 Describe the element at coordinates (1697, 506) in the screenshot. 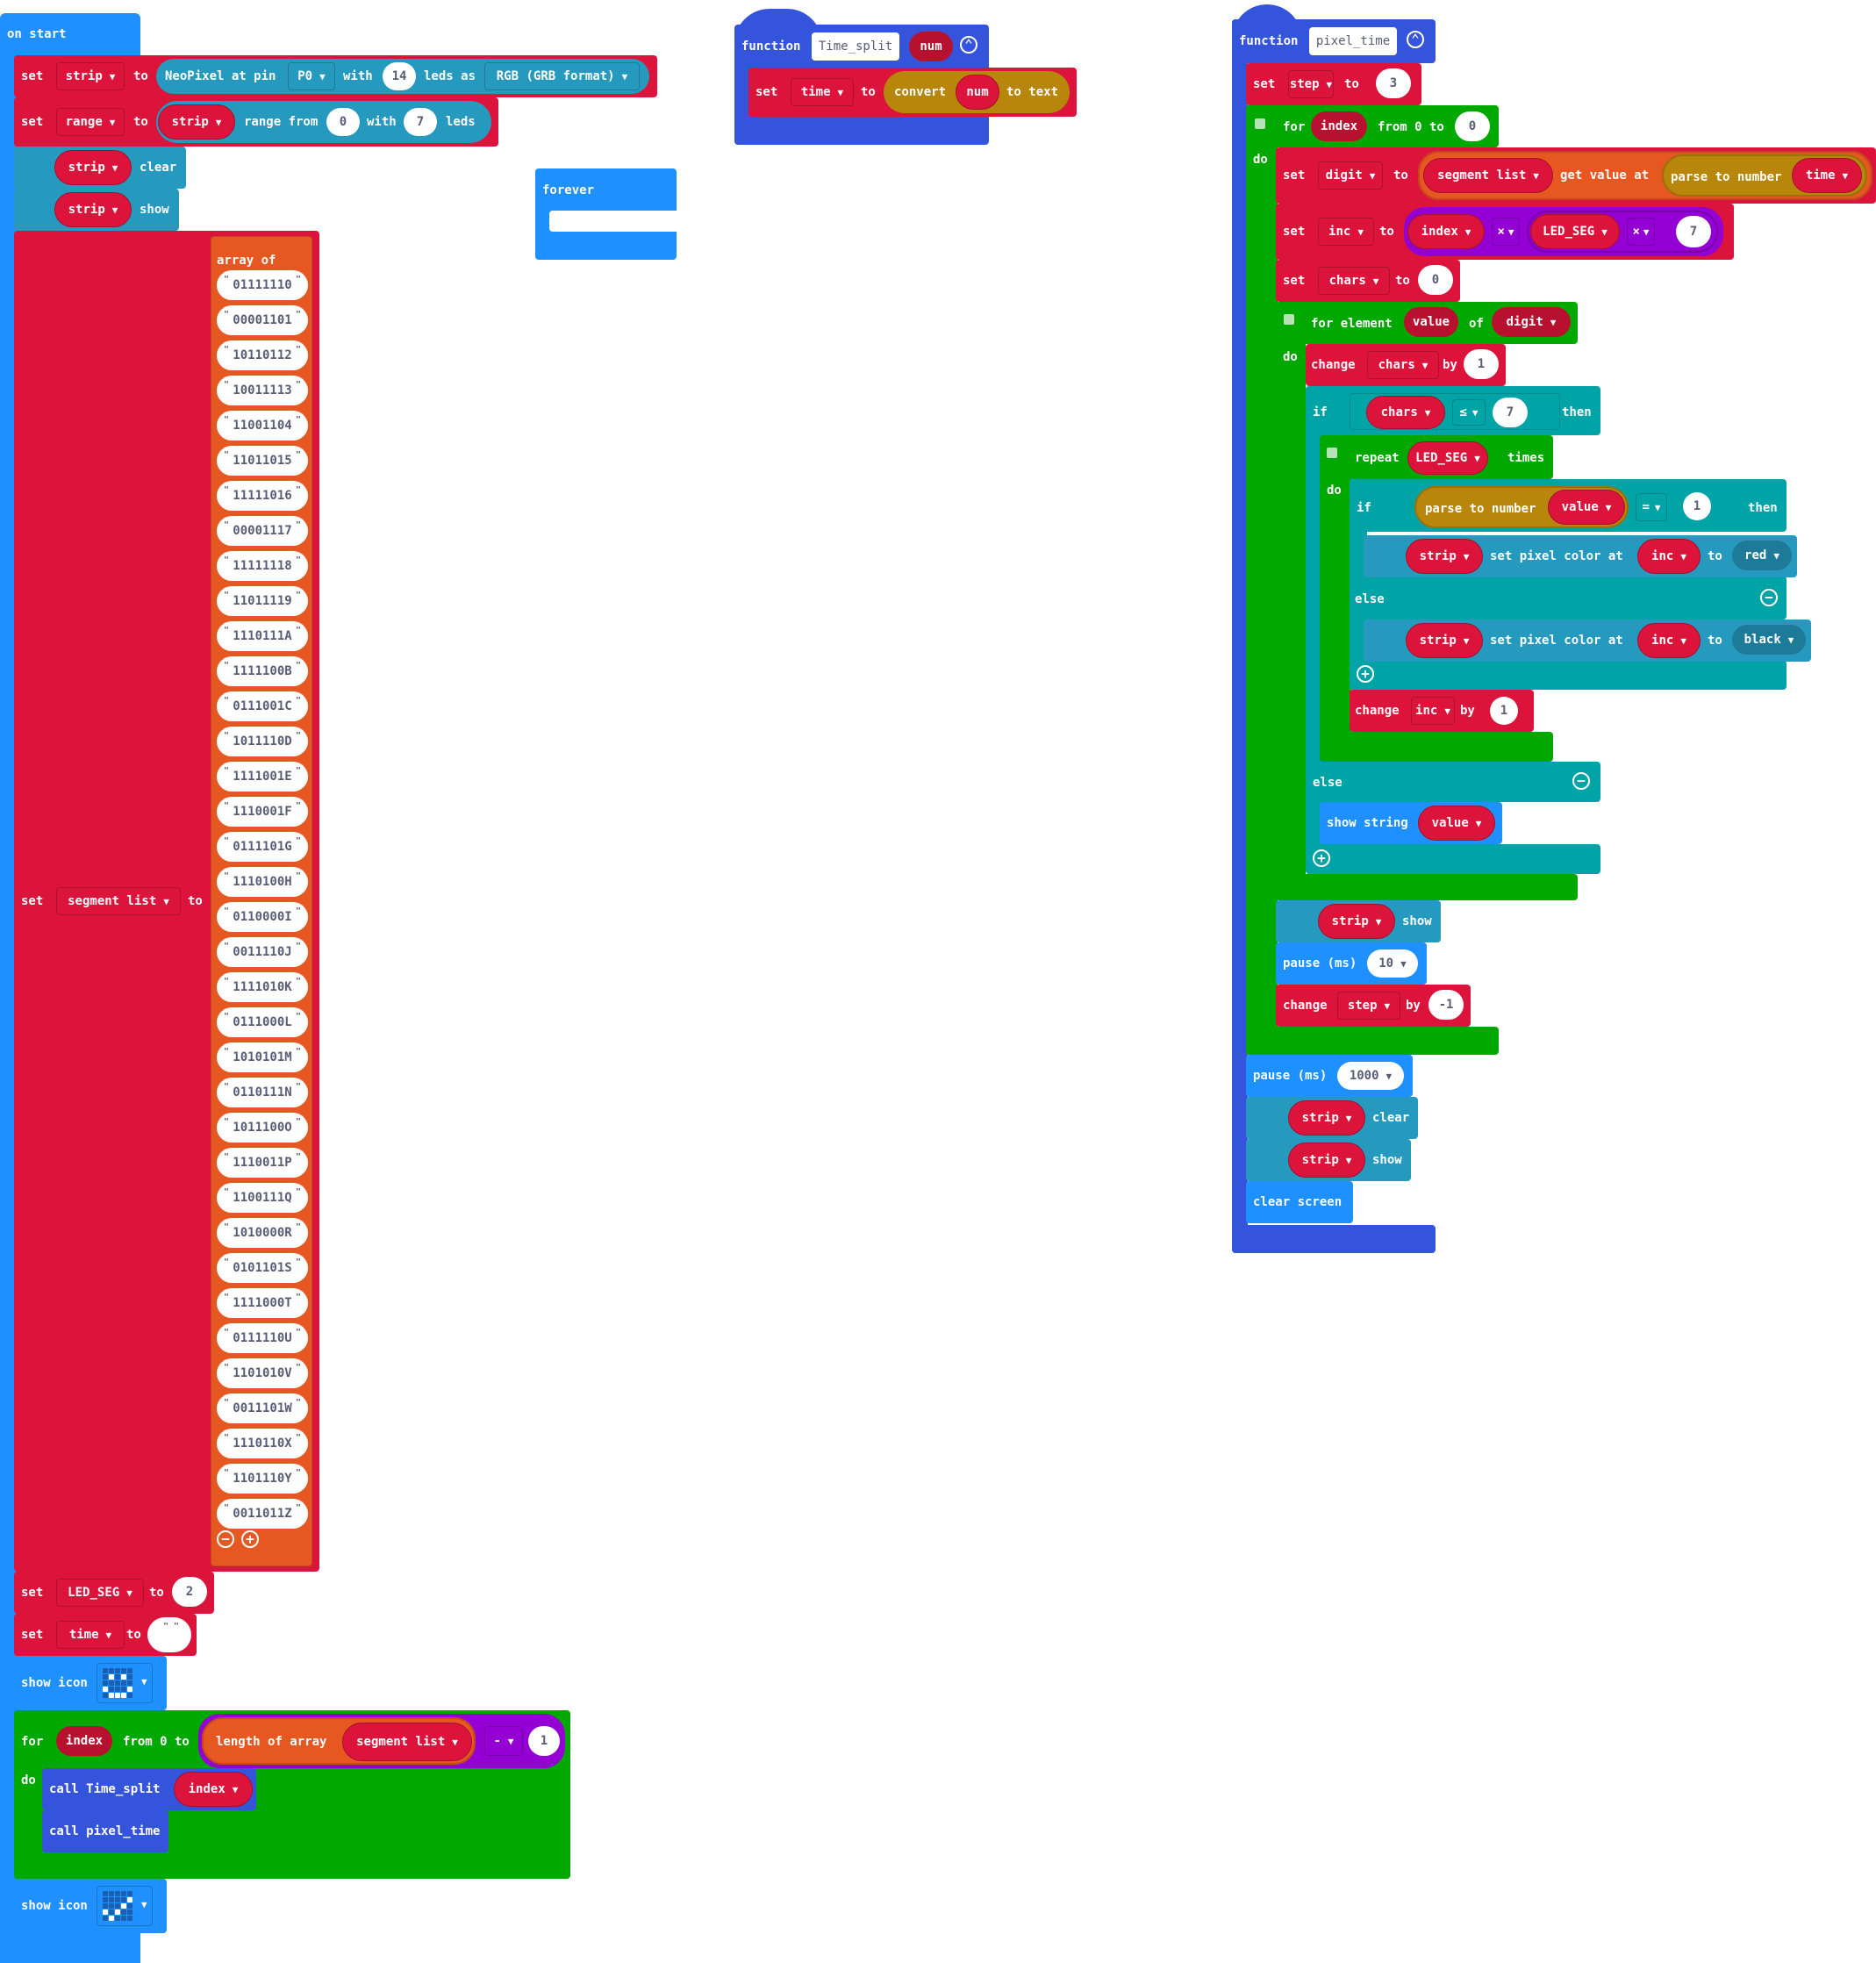

I see `compare-value-input: 1` at that location.